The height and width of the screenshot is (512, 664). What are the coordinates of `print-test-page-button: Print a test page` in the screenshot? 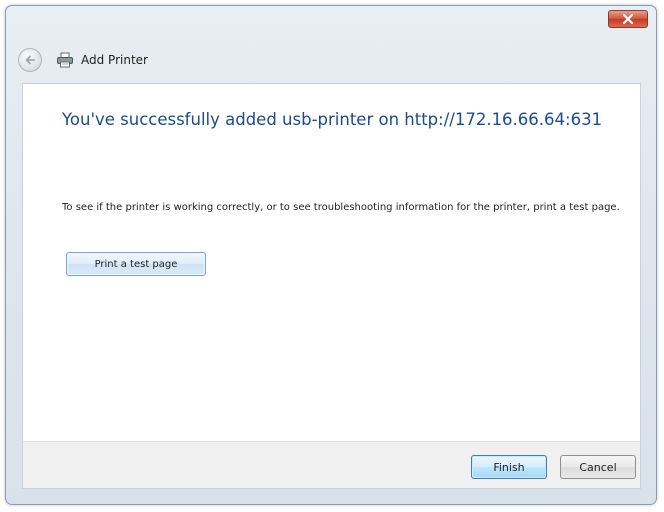 It's located at (136, 264).